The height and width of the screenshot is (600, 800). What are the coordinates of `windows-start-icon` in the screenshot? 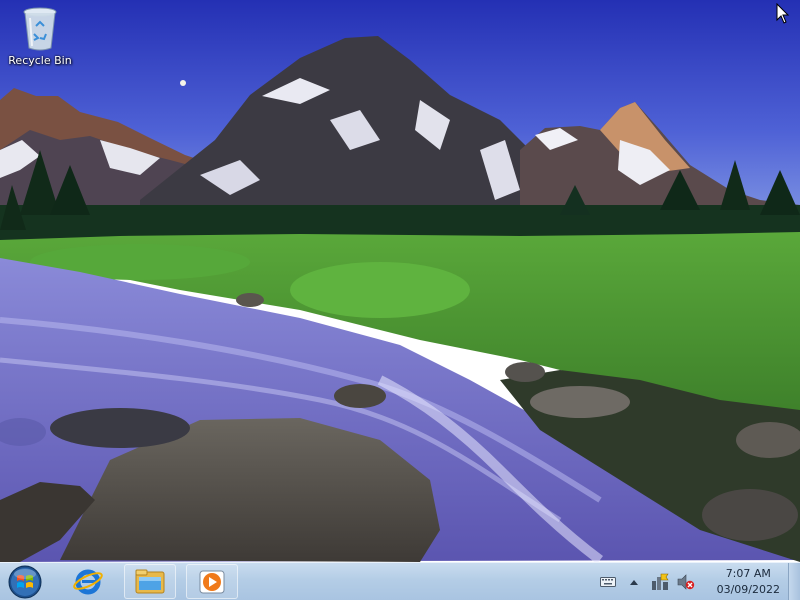 It's located at (25, 582).